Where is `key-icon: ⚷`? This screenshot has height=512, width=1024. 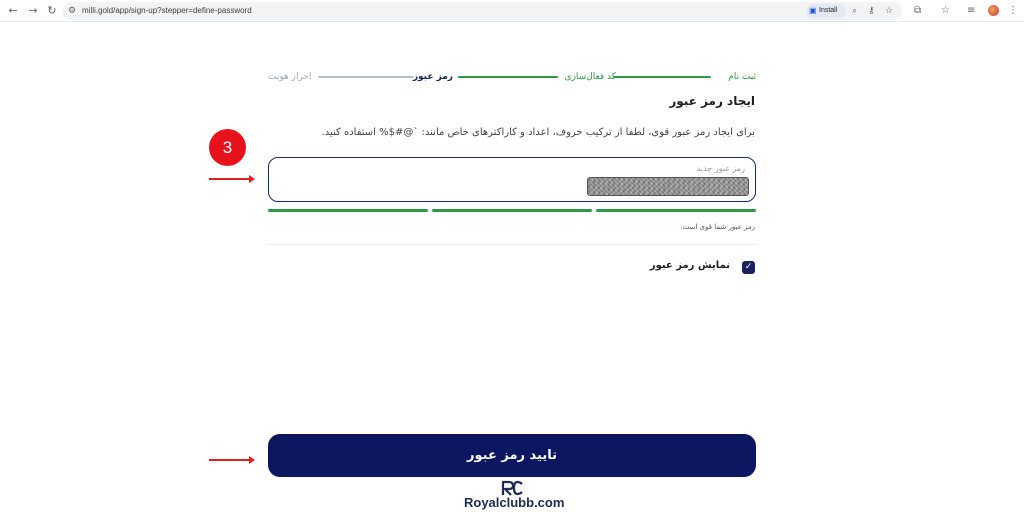 key-icon: ⚷ is located at coordinates (871, 11).